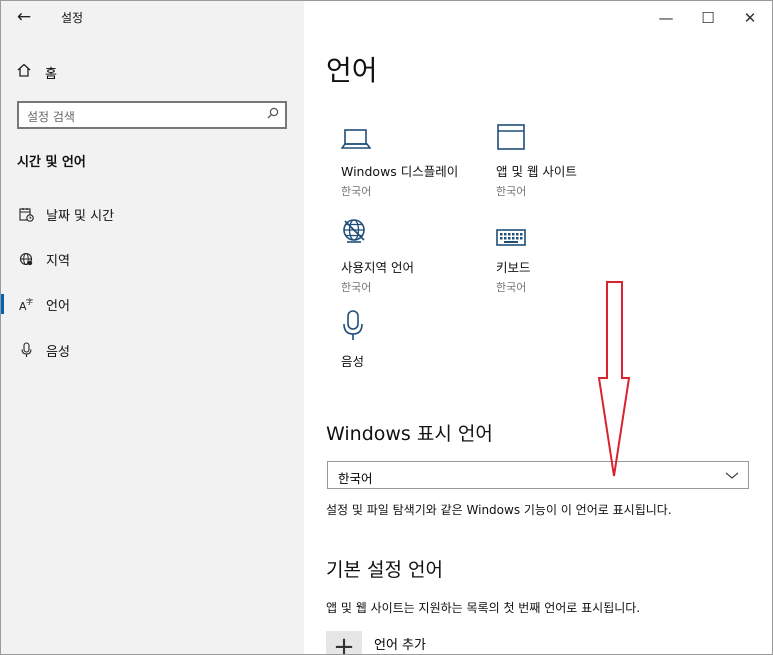 The image size is (773, 655). What do you see at coordinates (152, 304) in the screenshot?
I see `sidebar-item-language: A字 언어` at bounding box center [152, 304].